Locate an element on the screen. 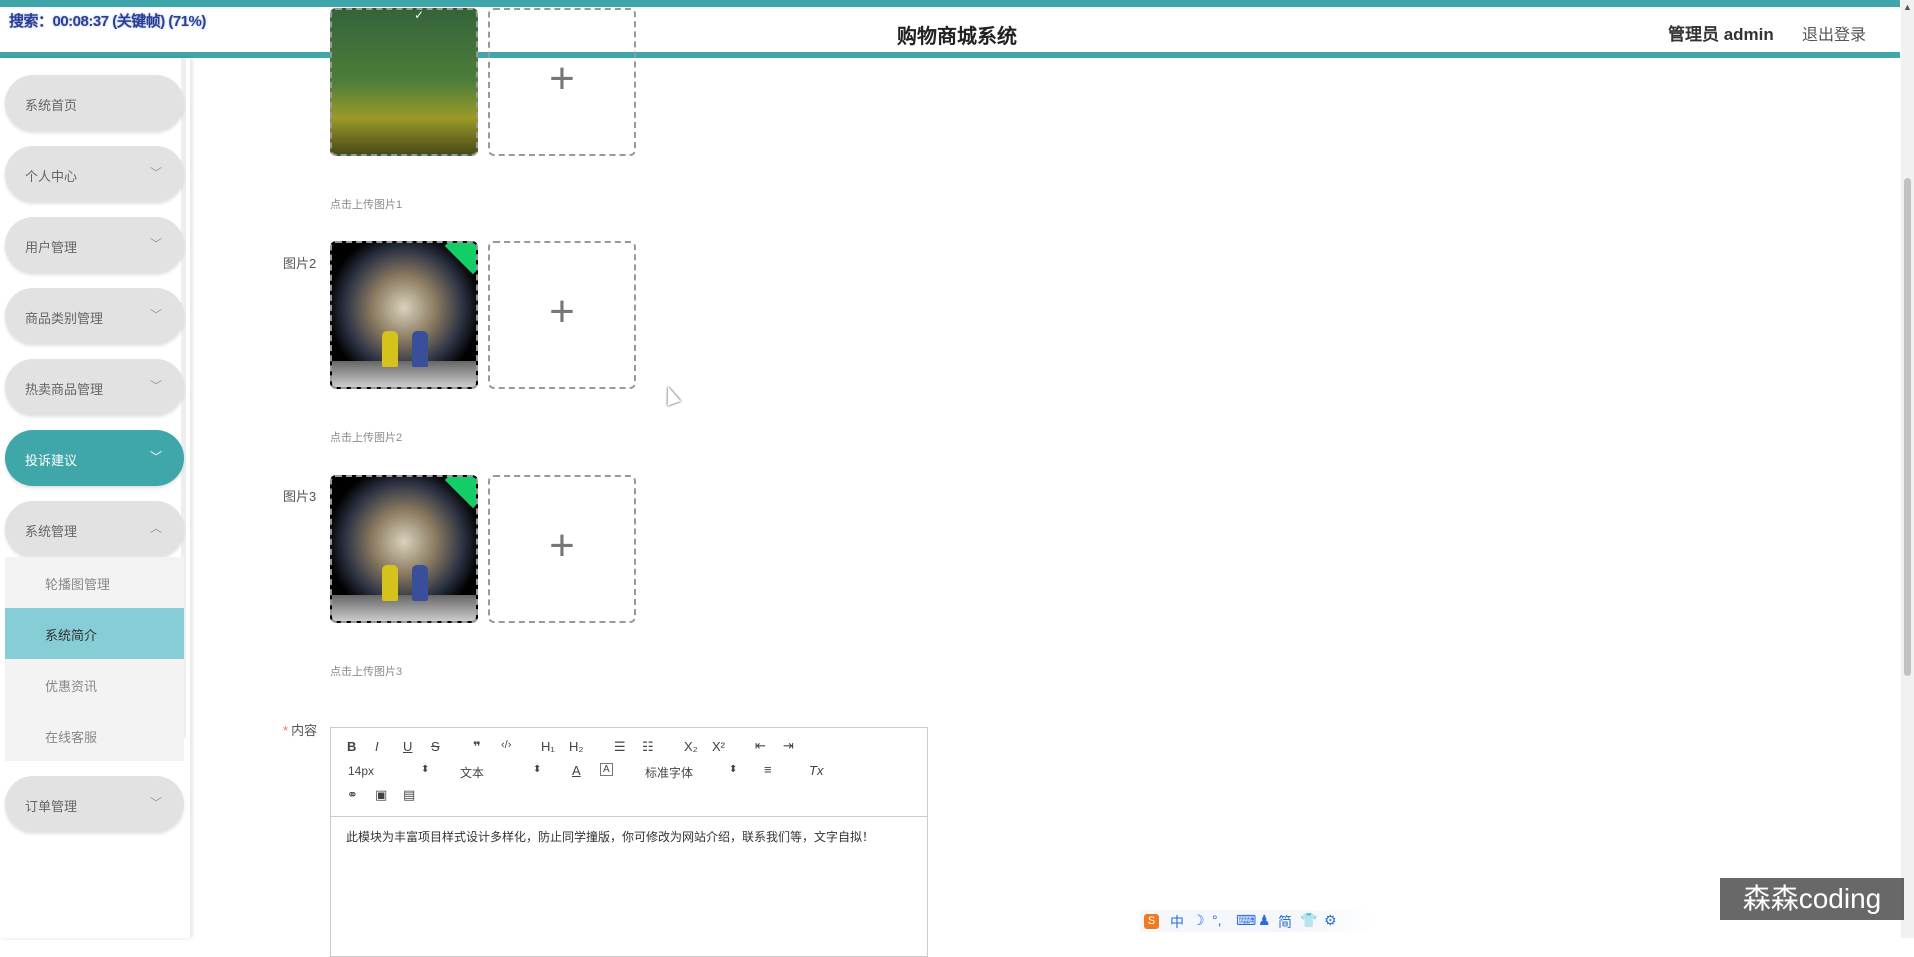 The image size is (1914, 957). h1-button: H₁ is located at coordinates (548, 746).